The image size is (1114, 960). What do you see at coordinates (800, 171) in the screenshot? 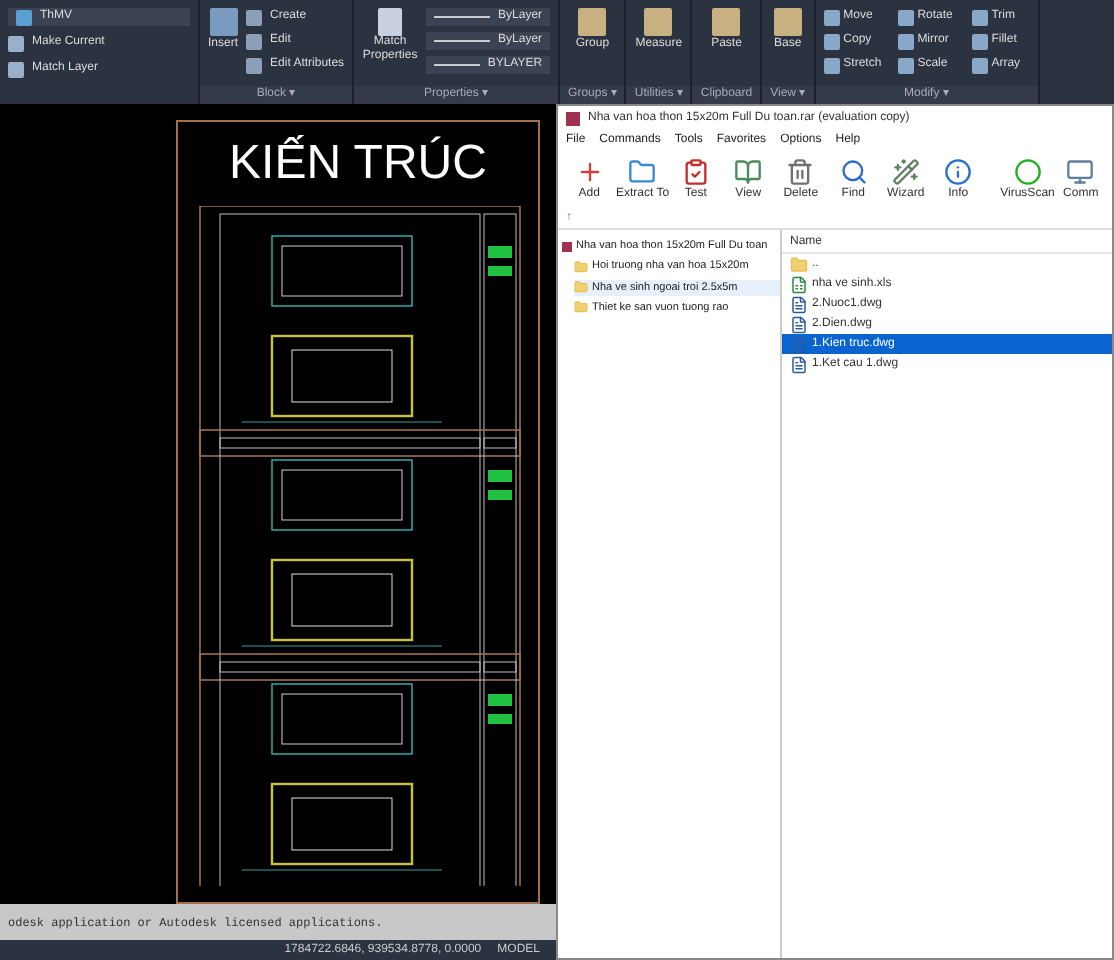
I see `trash-icon` at bounding box center [800, 171].